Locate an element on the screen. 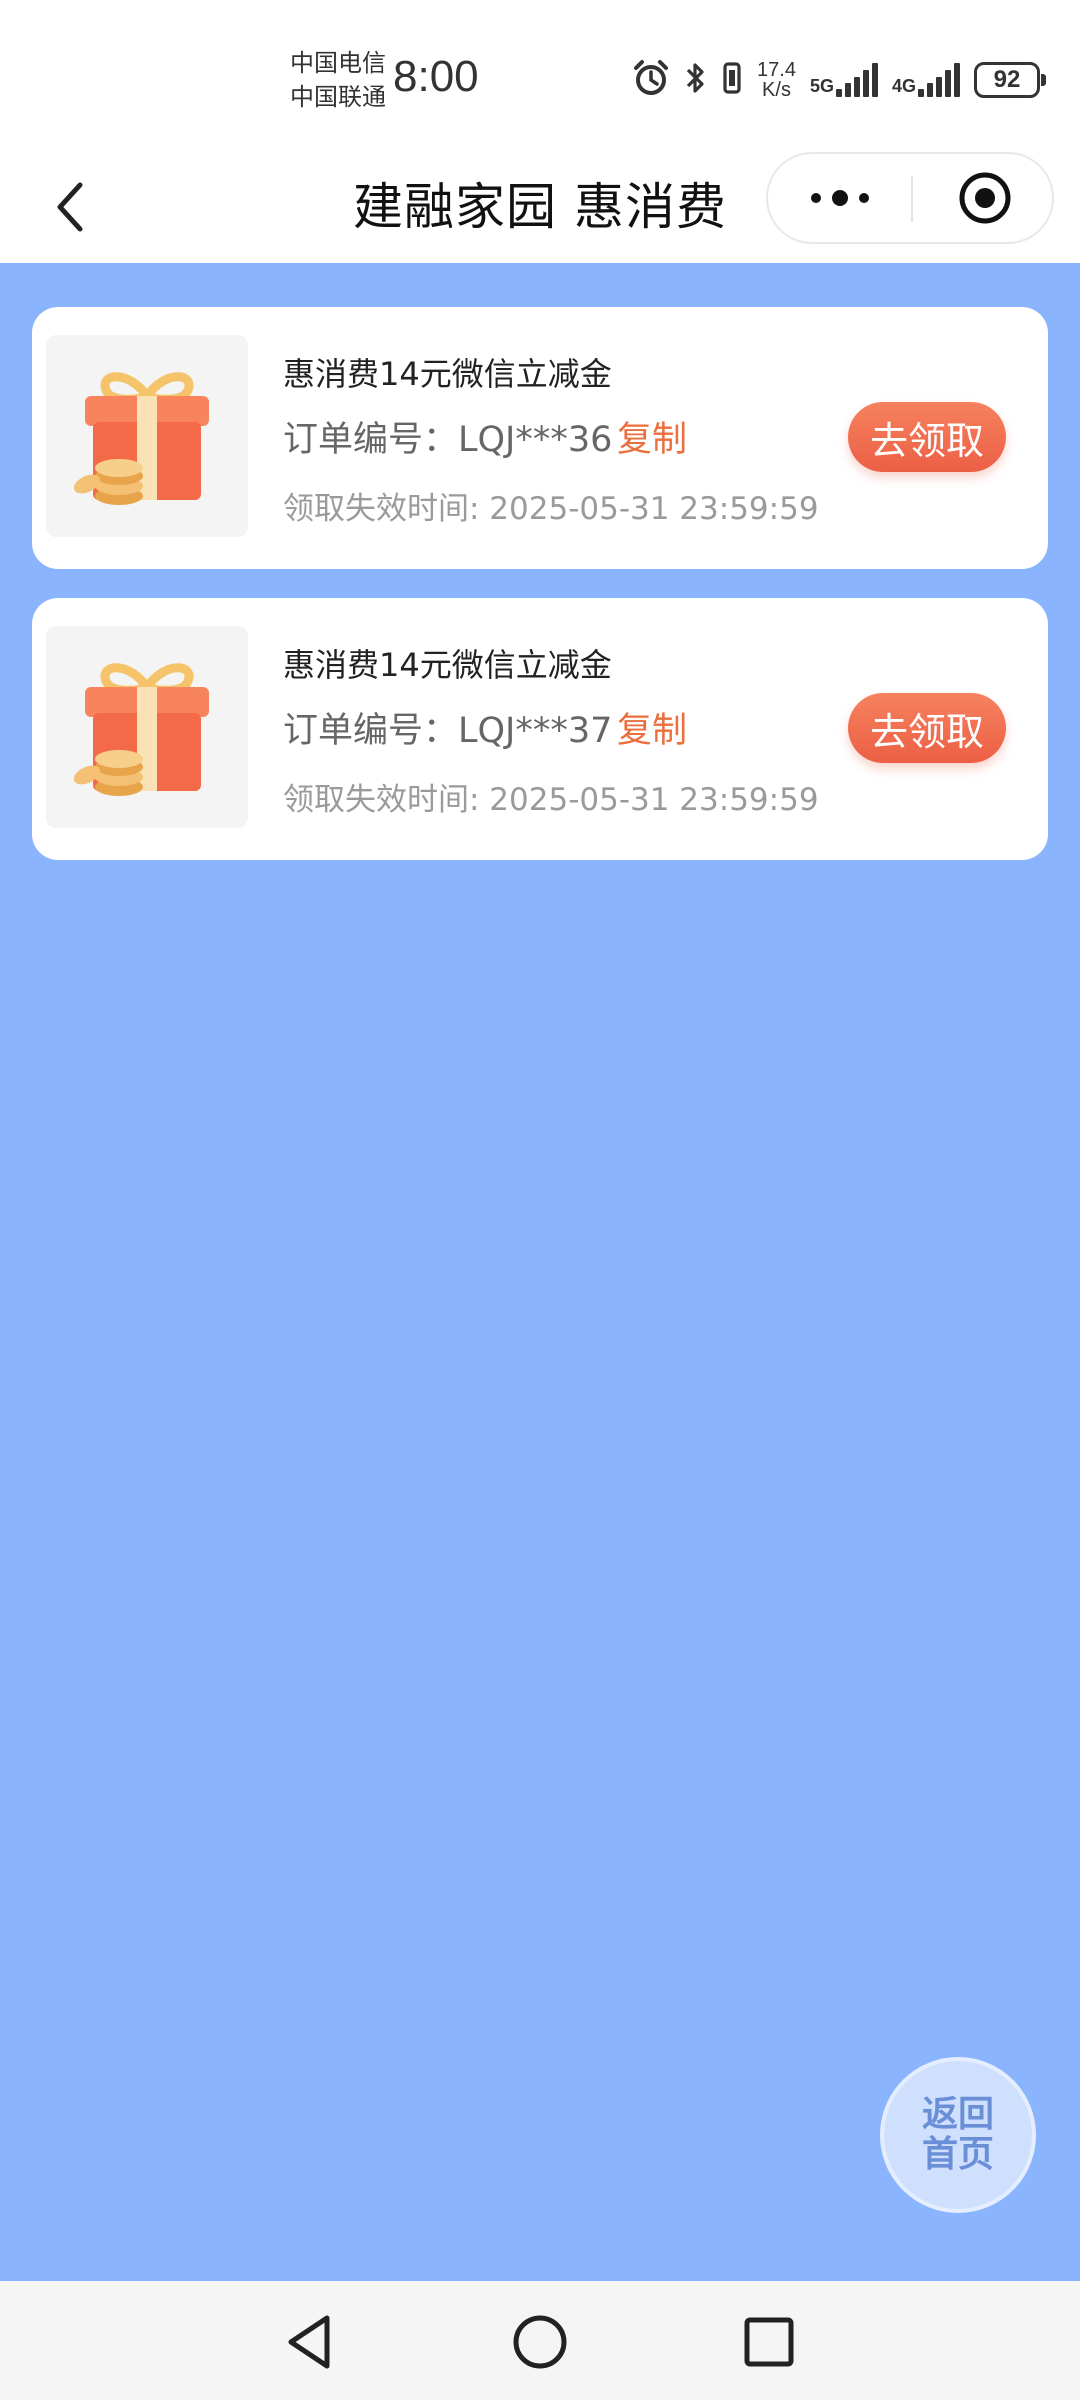  carrier-names: 中国电信 中国联通 is located at coordinates (338, 80).